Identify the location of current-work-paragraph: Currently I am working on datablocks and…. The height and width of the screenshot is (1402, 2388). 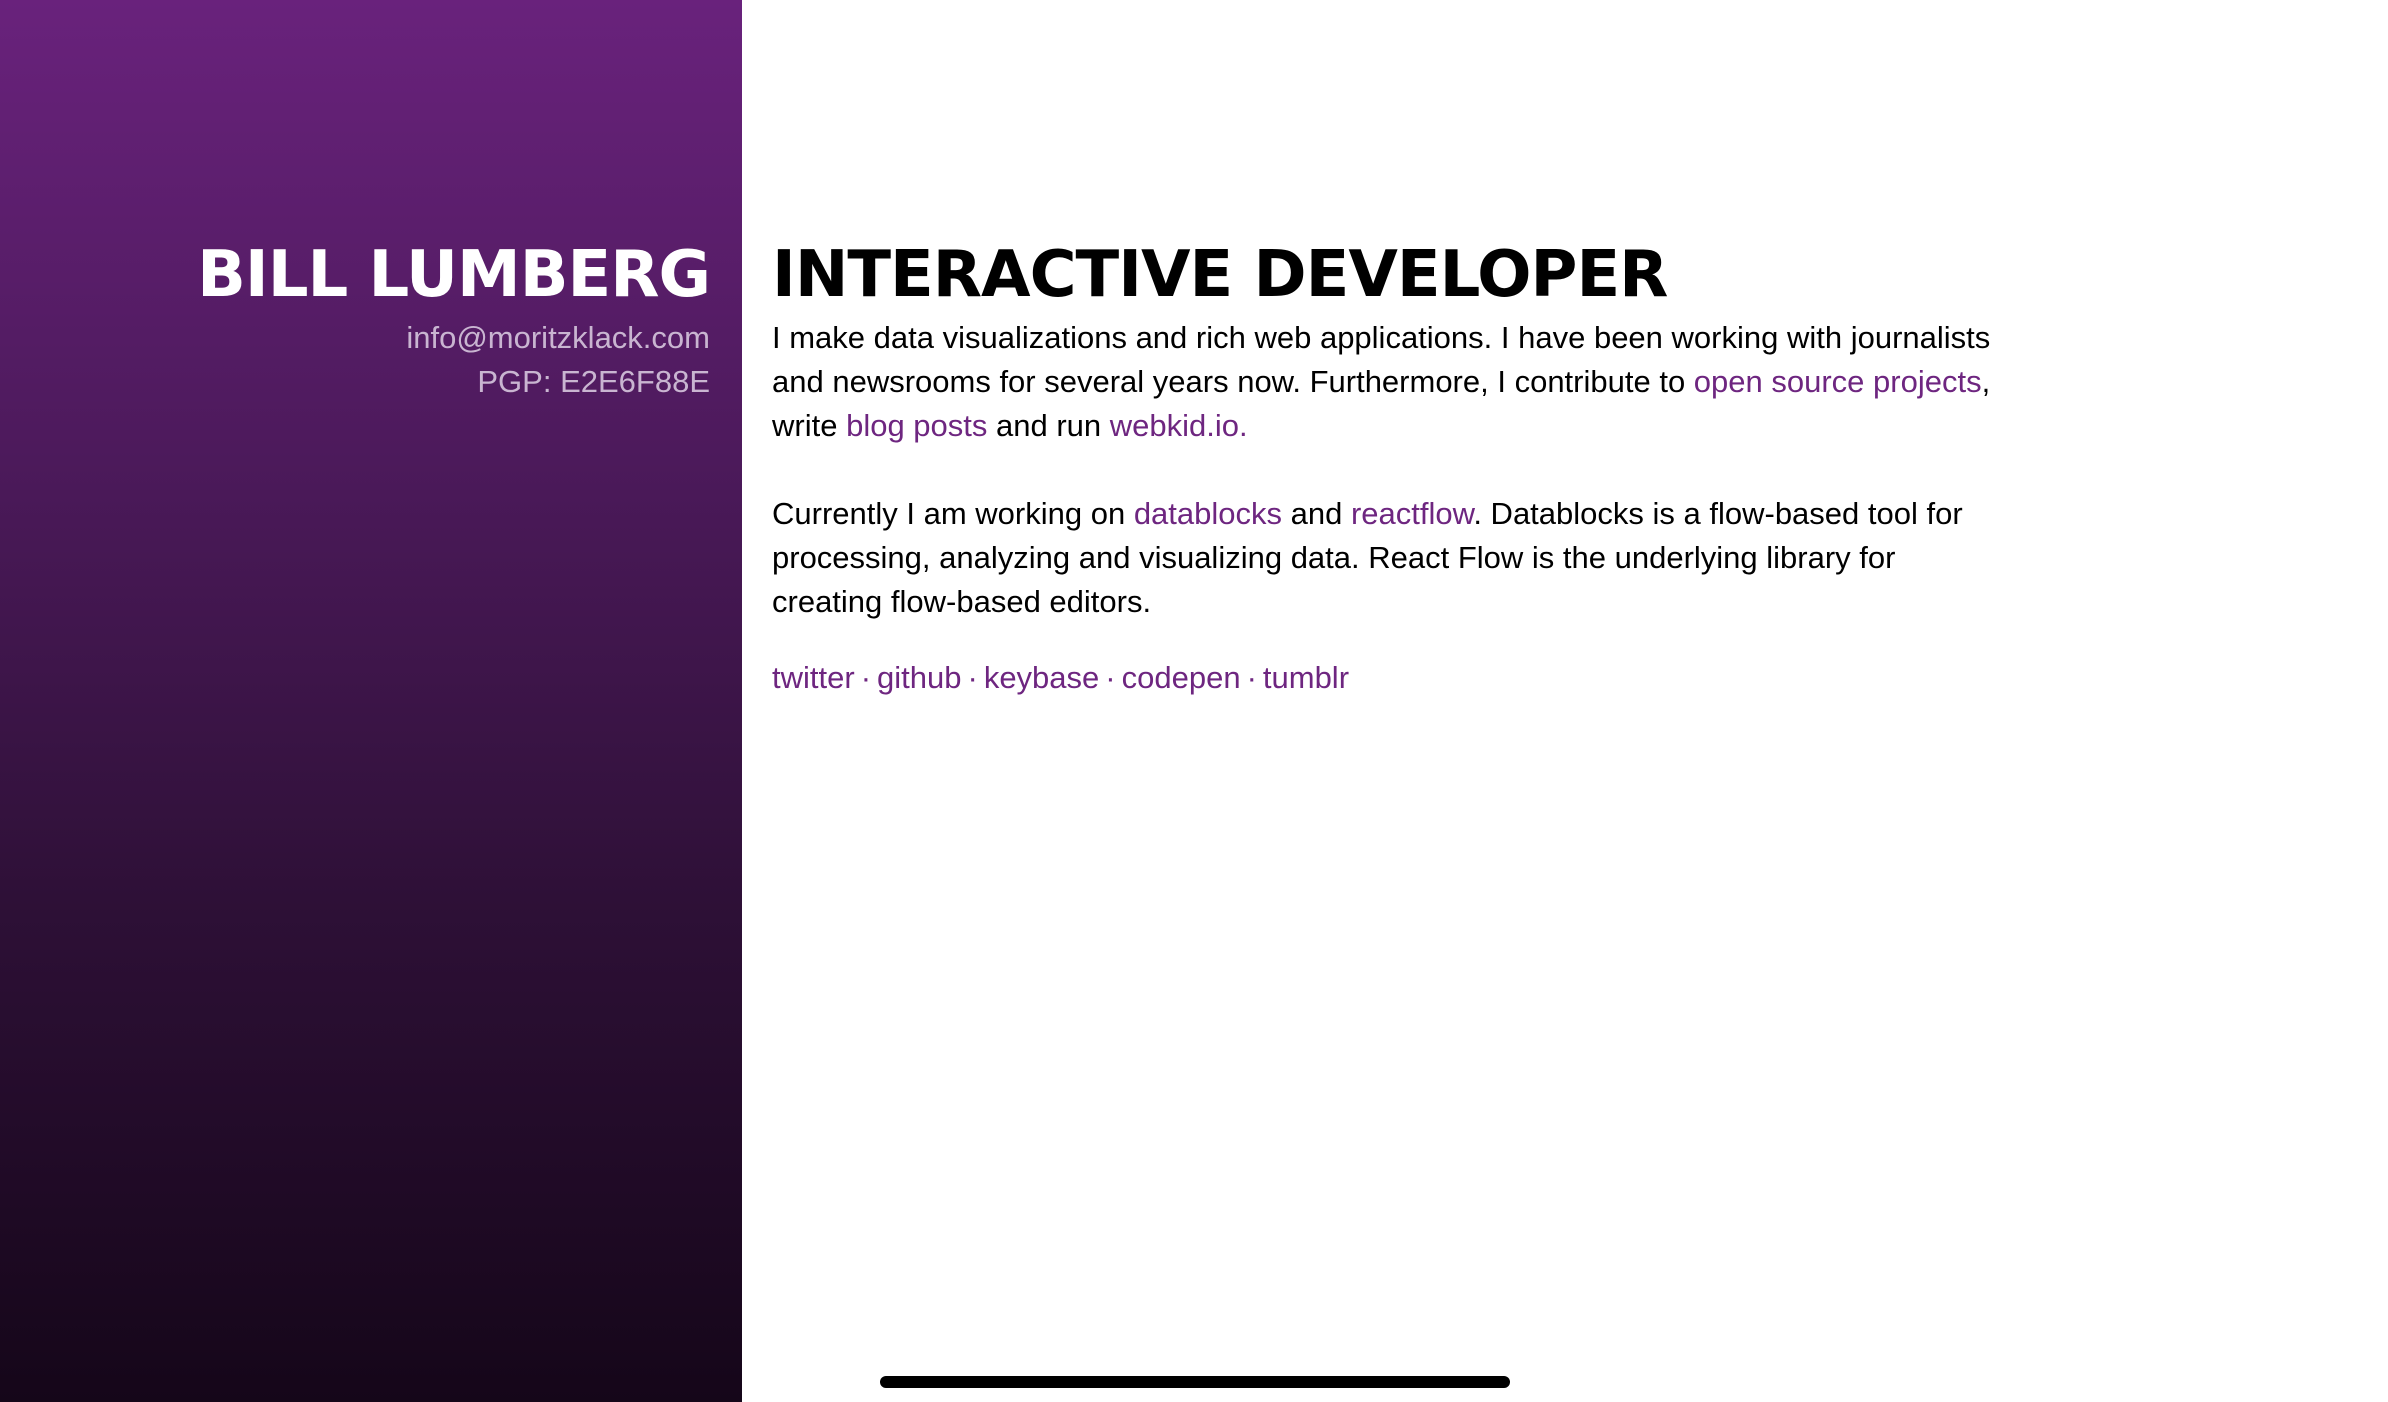
(1387, 558).